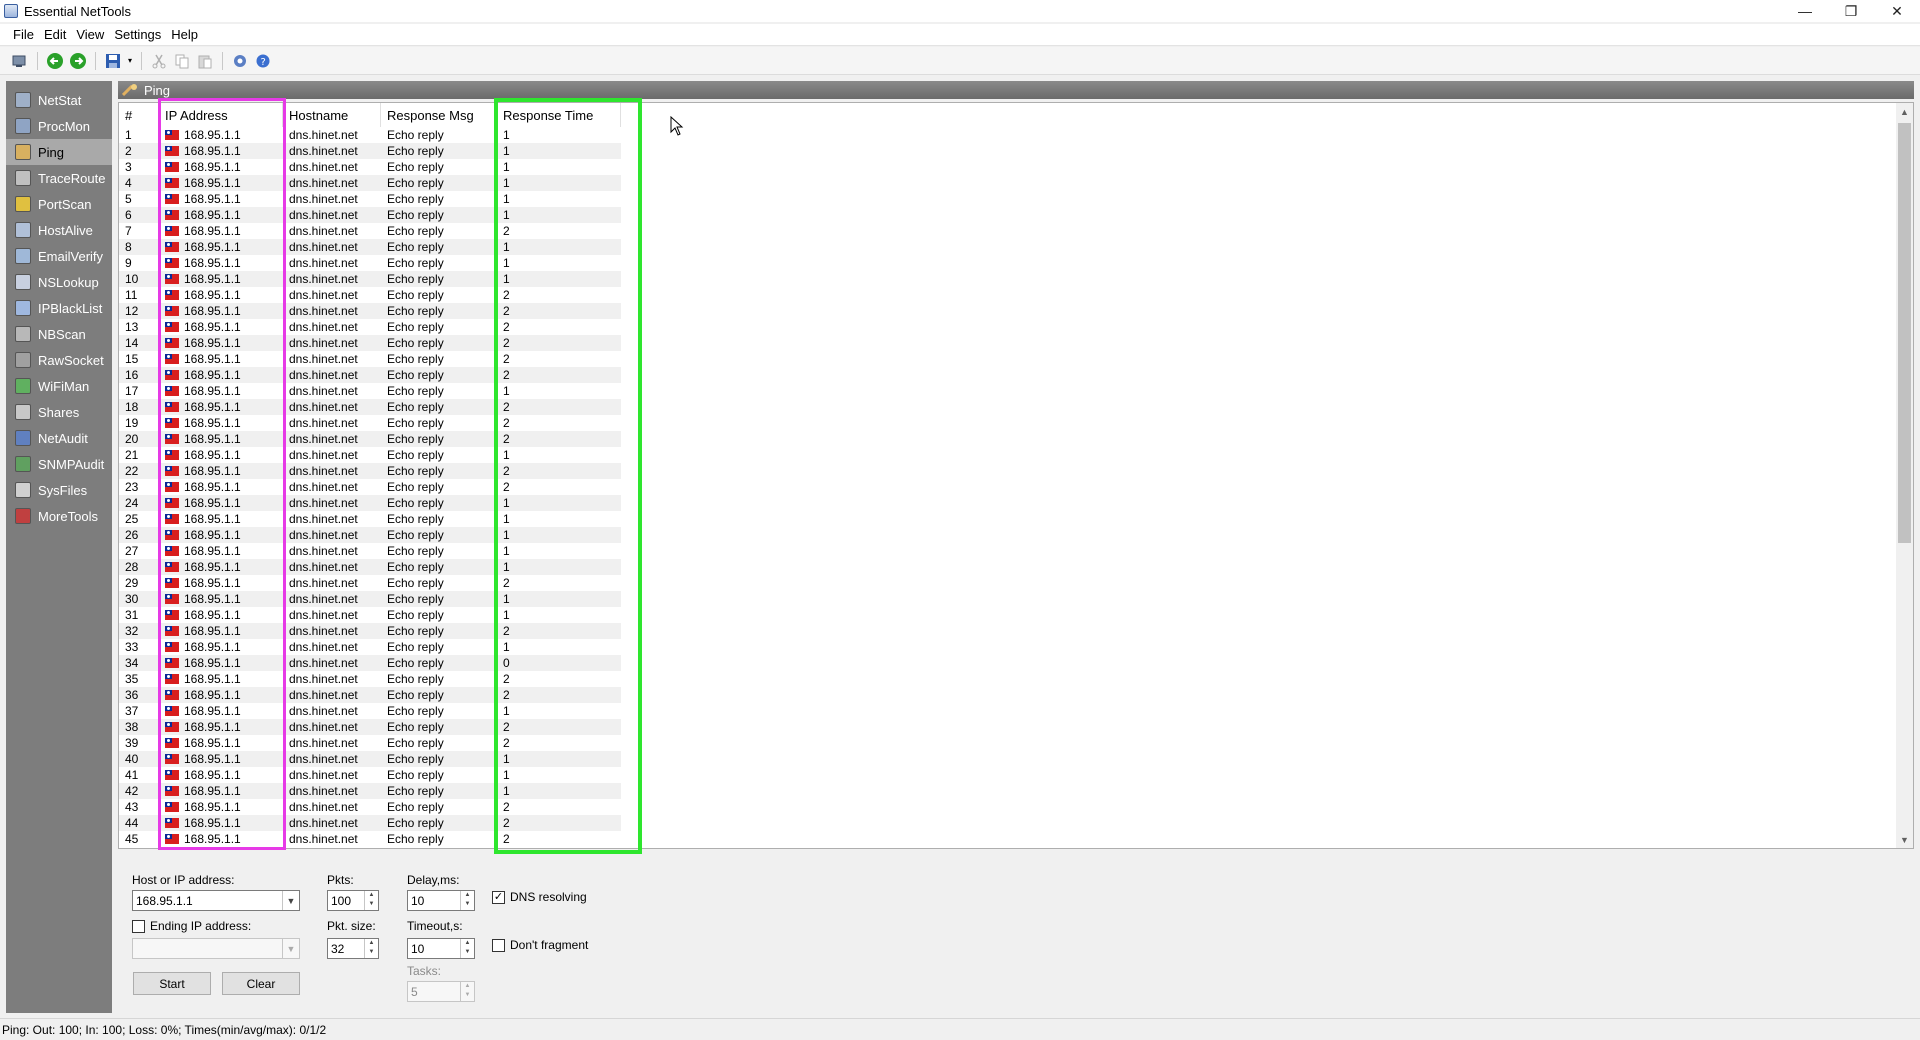  What do you see at coordinates (498, 897) in the screenshot?
I see `dns-resolving-checkbox: ✓` at bounding box center [498, 897].